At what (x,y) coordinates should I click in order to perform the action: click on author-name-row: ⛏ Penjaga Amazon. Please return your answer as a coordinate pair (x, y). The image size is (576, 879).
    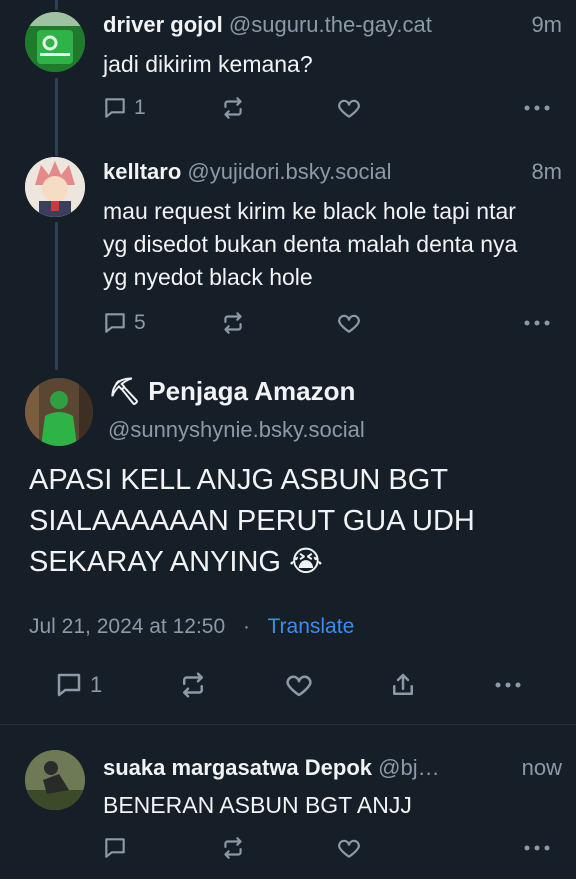
    Looking at the image, I should click on (231, 391).